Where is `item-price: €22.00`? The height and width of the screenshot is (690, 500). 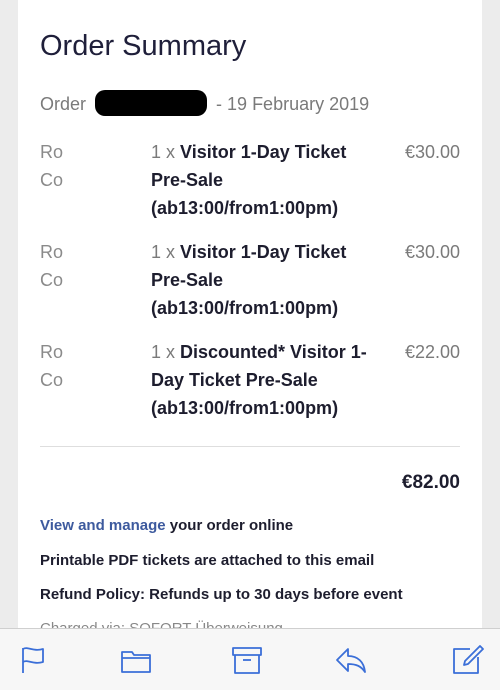 item-price: €22.00 is located at coordinates (432, 352).